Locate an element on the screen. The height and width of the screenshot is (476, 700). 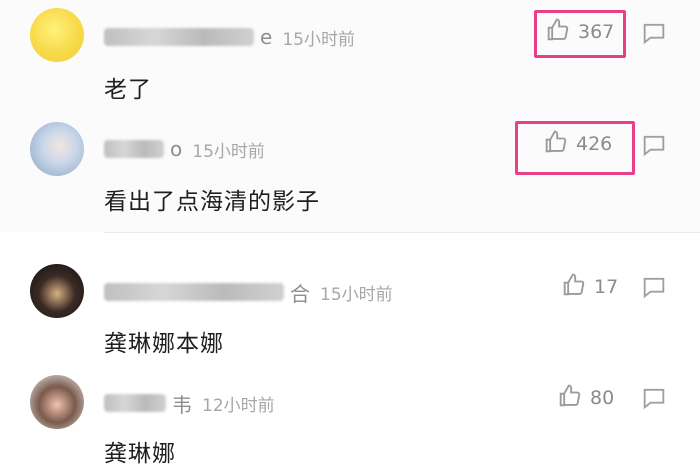
comment-text: 老了 is located at coordinates (128, 90).